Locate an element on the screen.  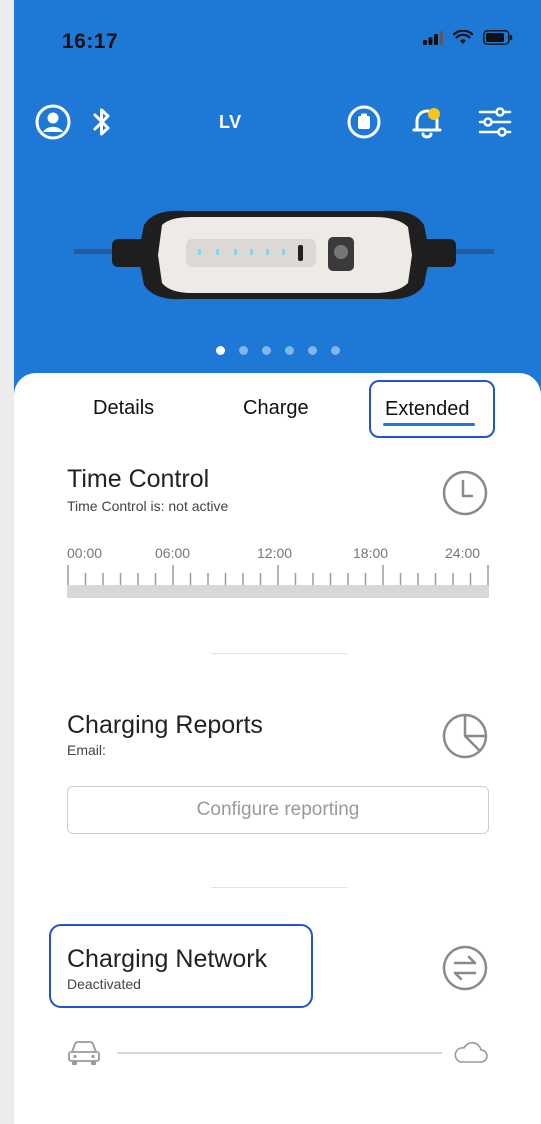
charger-device-image is located at coordinates (284, 255).